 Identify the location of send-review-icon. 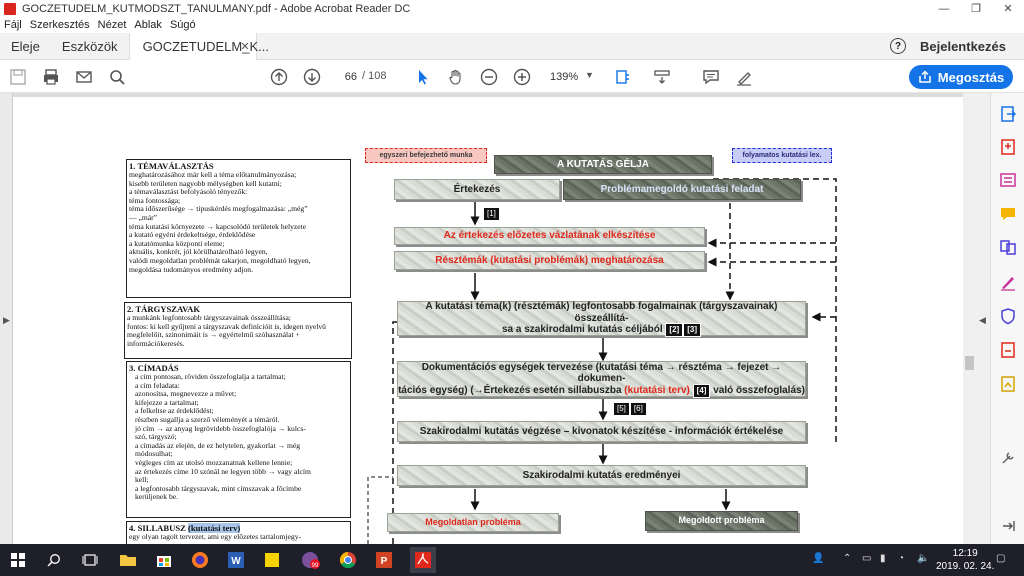
(1008, 350).